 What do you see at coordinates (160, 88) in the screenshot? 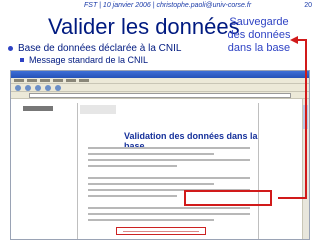
I see `browser-toolbar` at bounding box center [160, 88].